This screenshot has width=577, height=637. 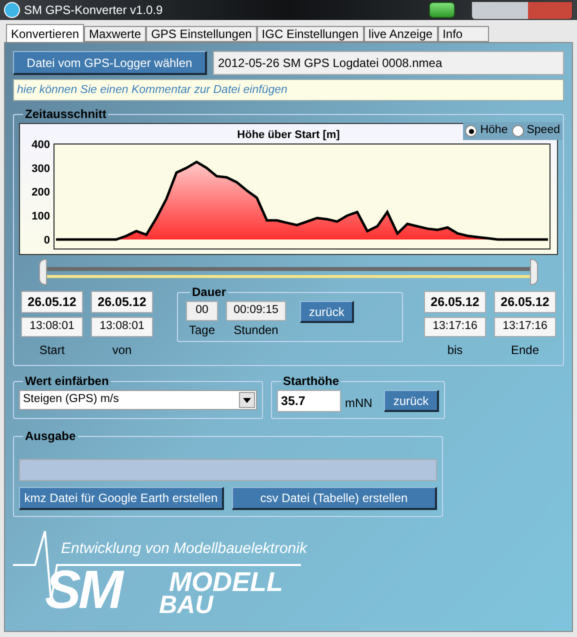 I want to click on window-title: SM GPS-Konverter v1.0.9, so click(x=93, y=10).